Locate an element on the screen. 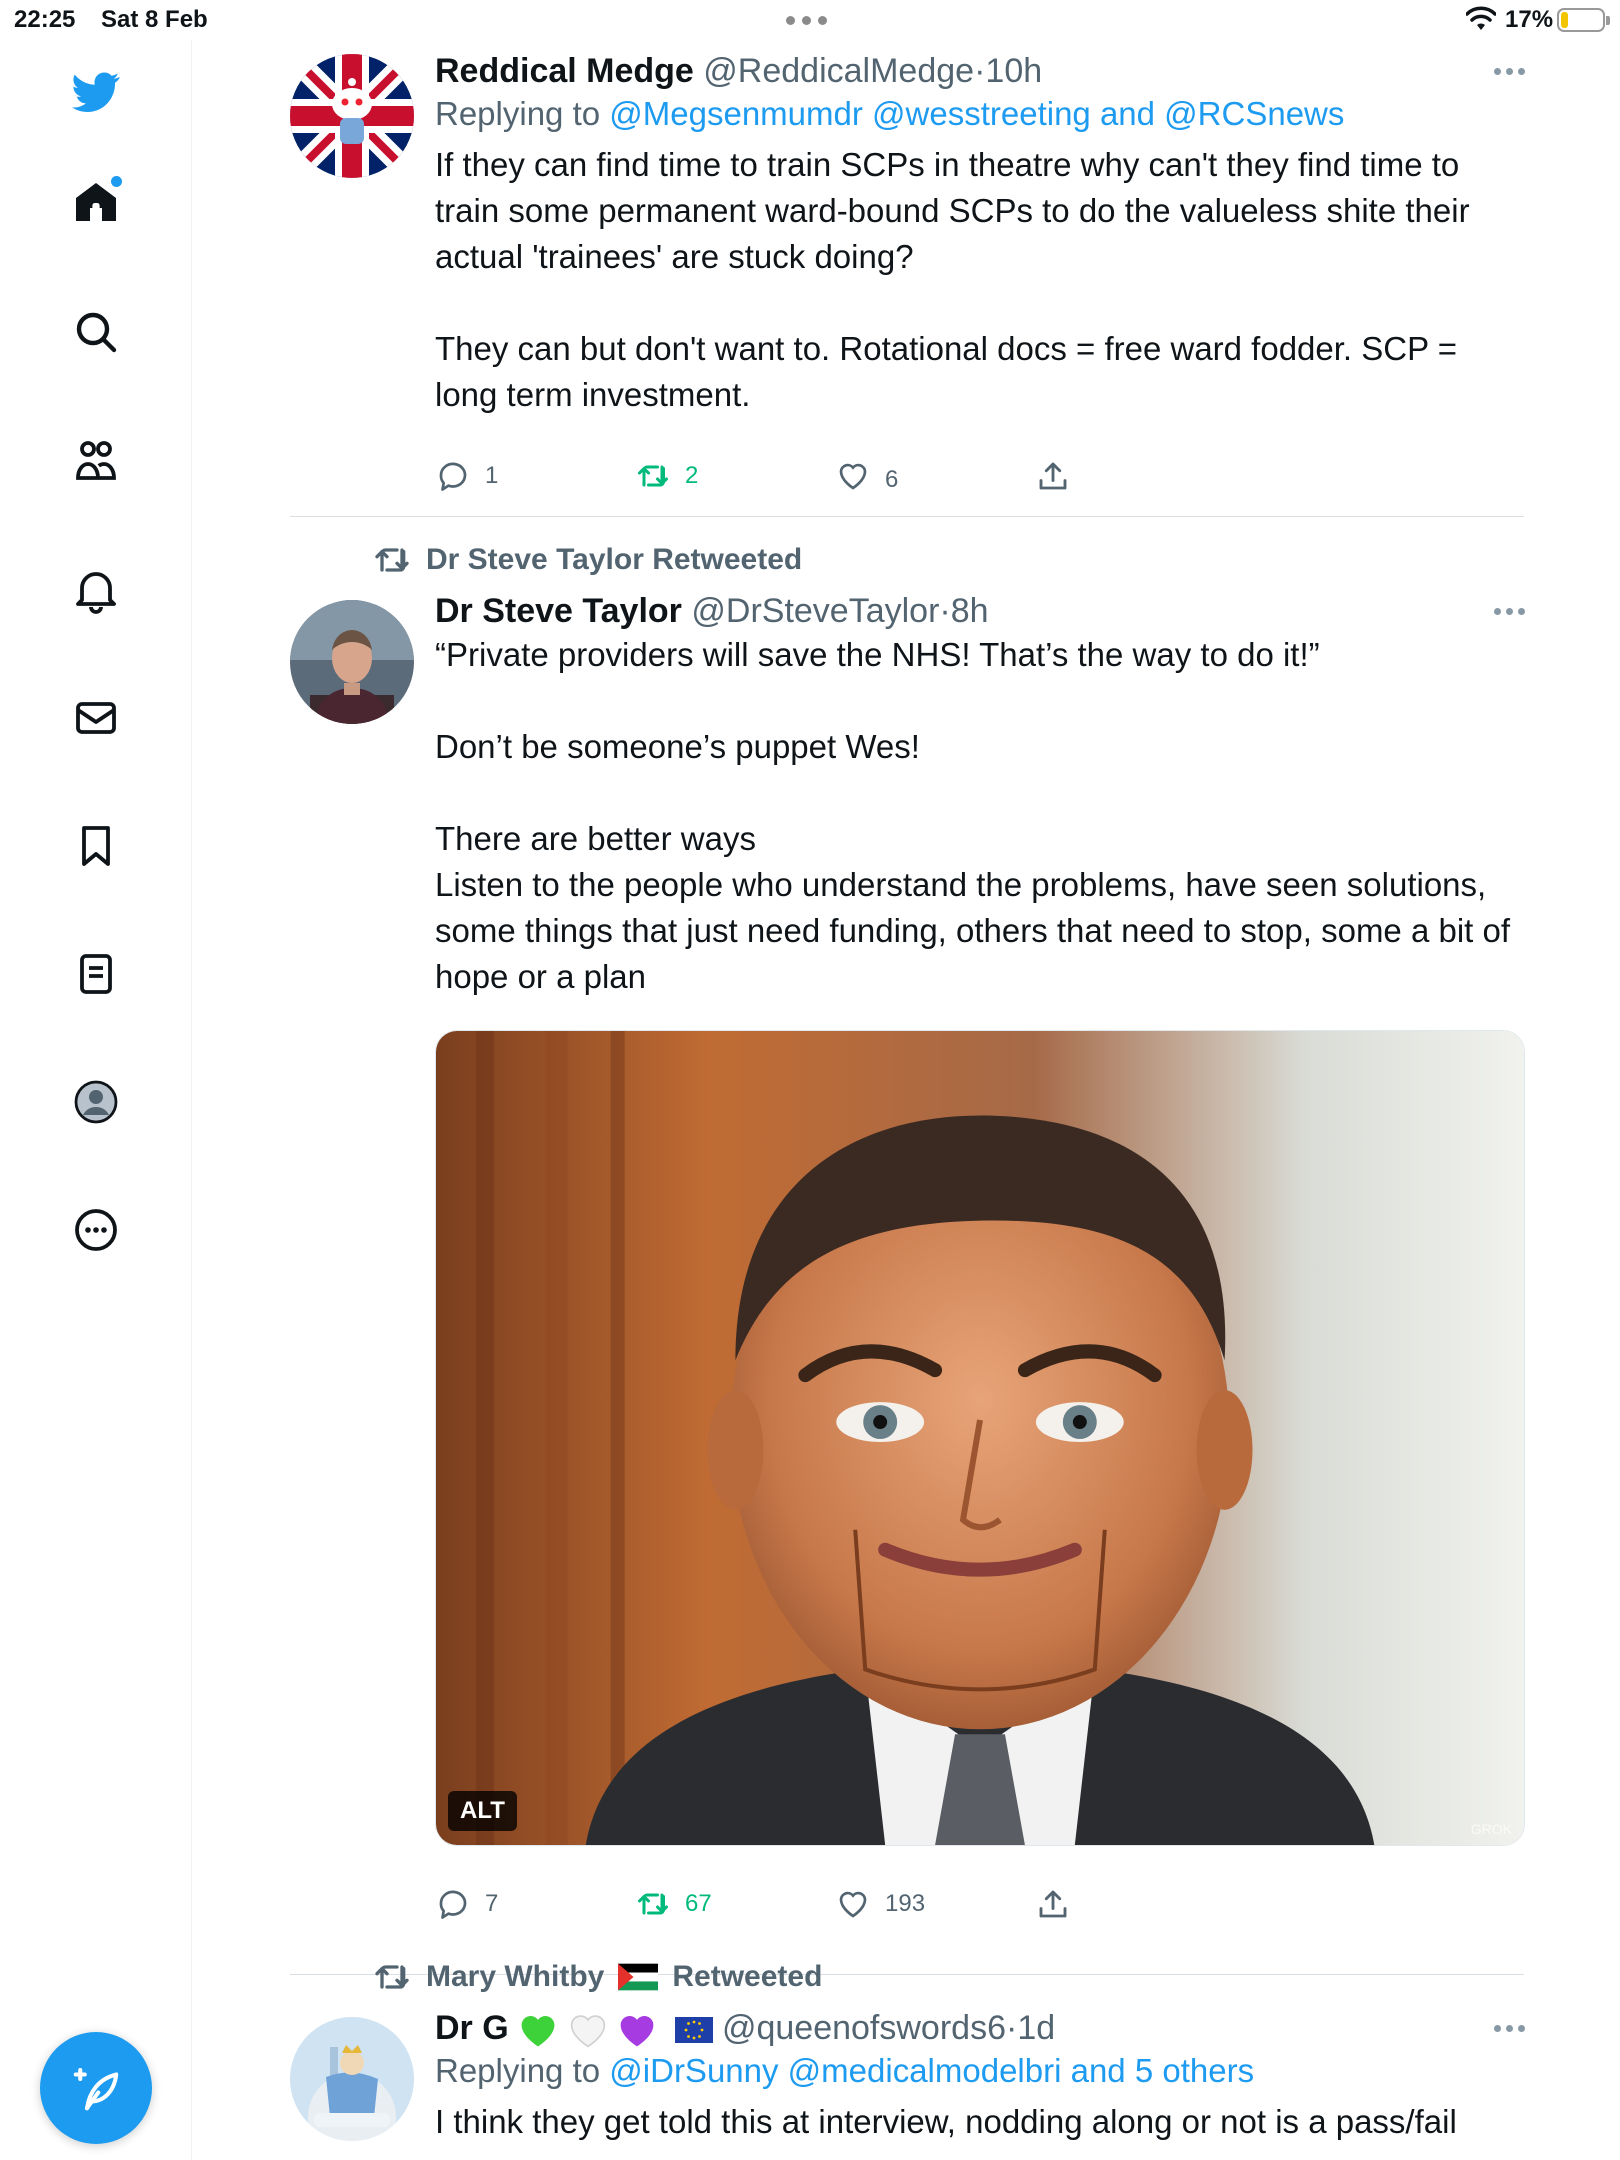  search-icon is located at coordinates (96, 332).